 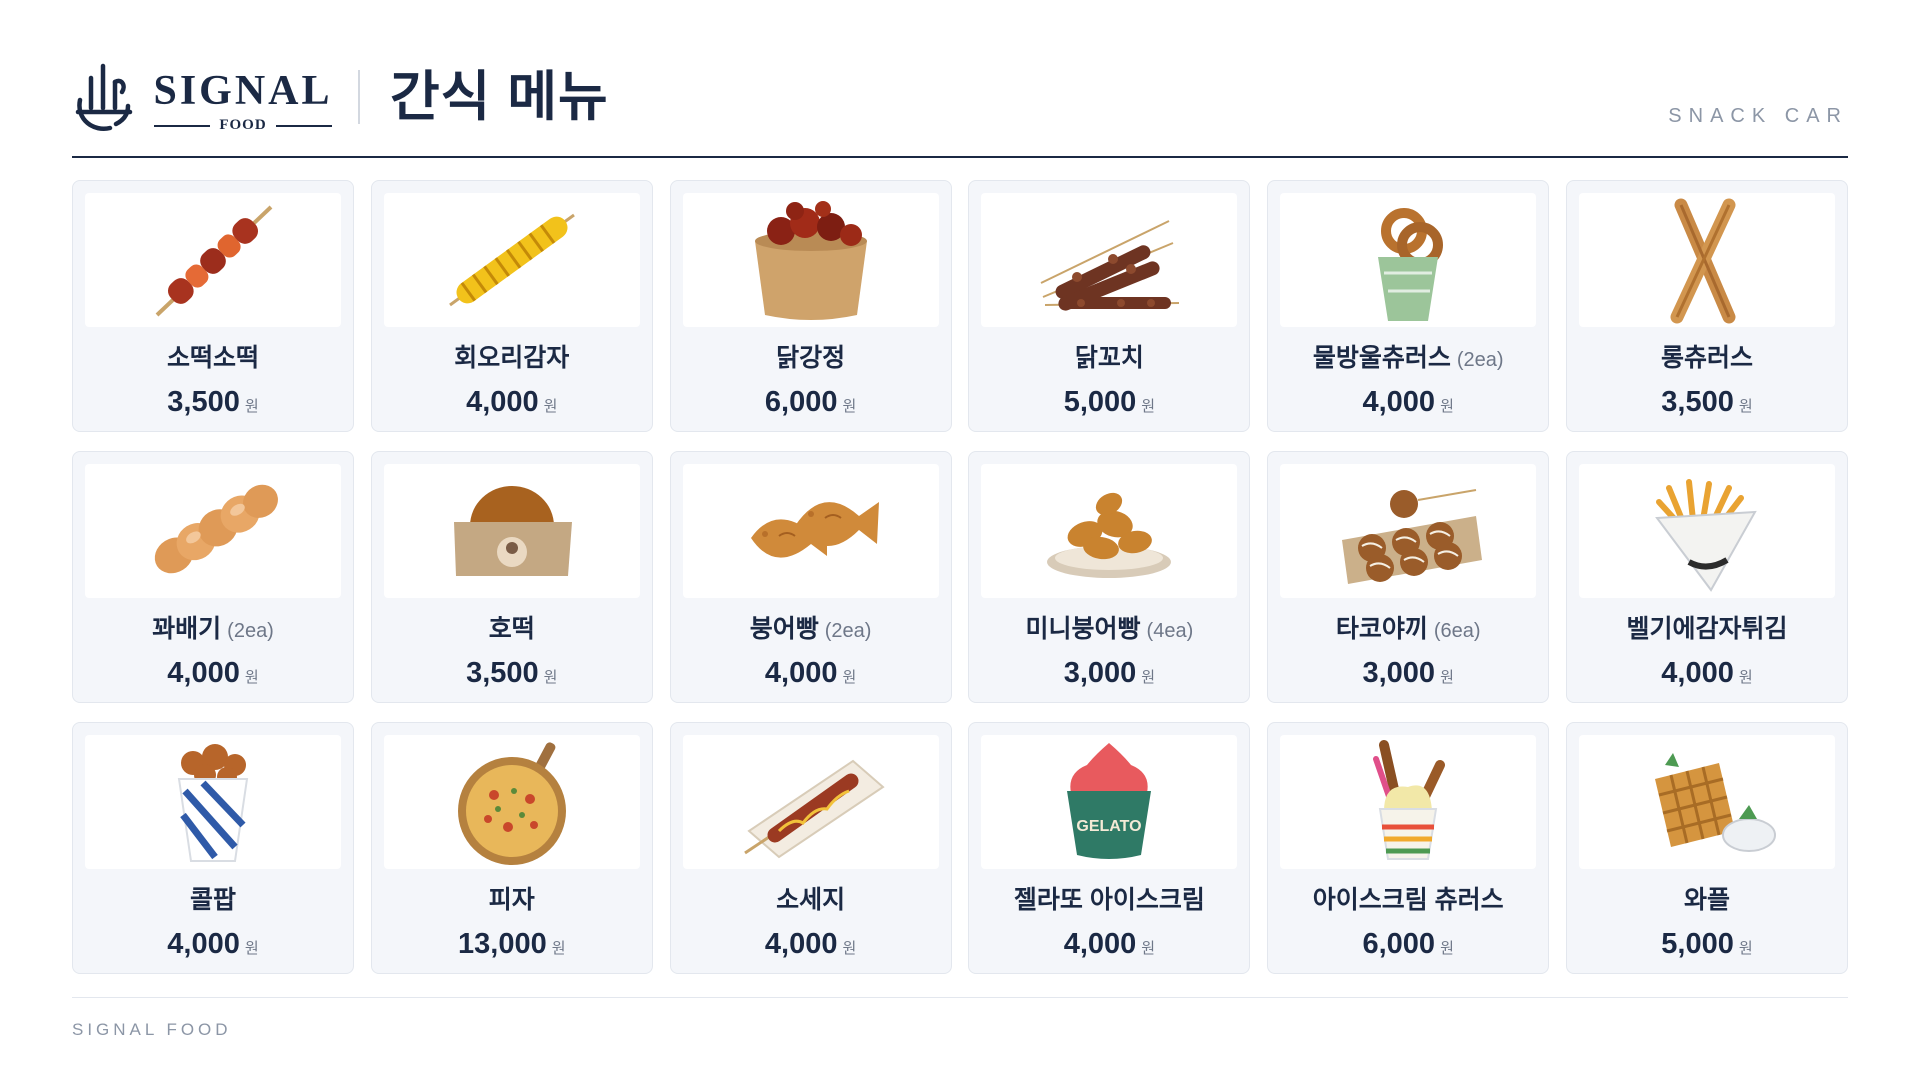 What do you see at coordinates (1408, 260) in the screenshot?
I see `ring-churros-cup-icon` at bounding box center [1408, 260].